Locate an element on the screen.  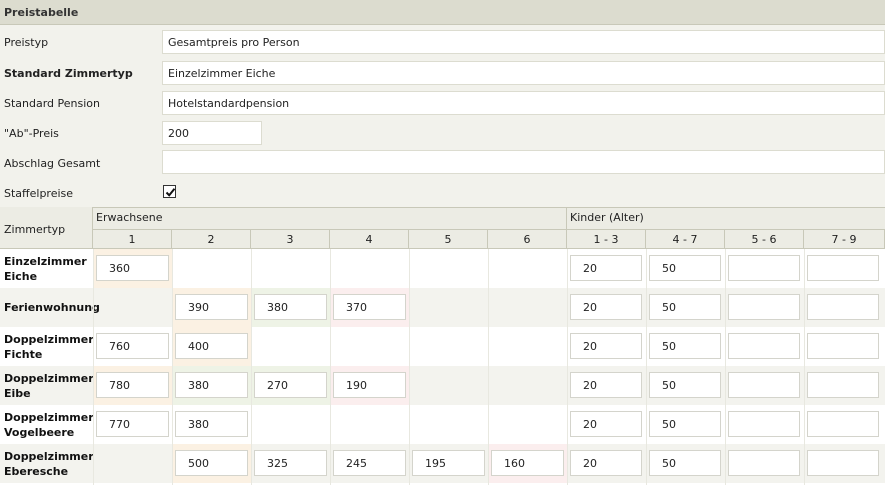
abschlag-gesamt-field is located at coordinates (523, 162).